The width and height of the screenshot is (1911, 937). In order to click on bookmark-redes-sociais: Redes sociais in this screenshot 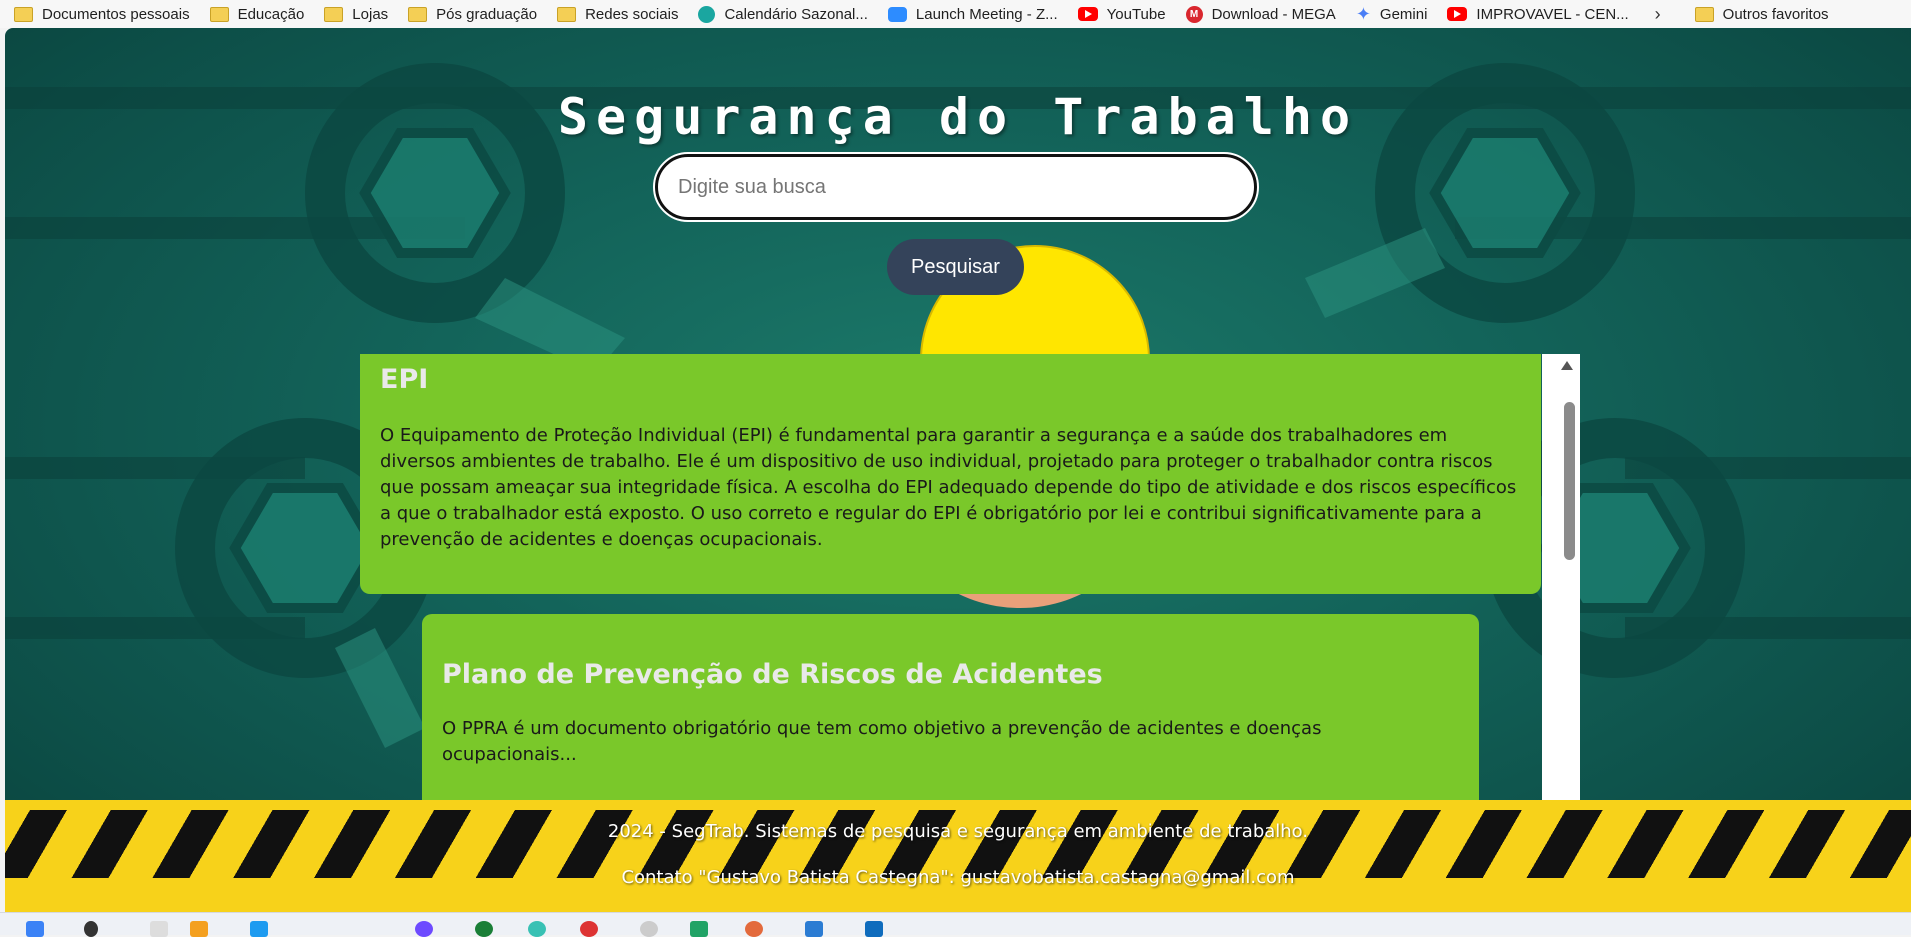, I will do `click(617, 14)`.